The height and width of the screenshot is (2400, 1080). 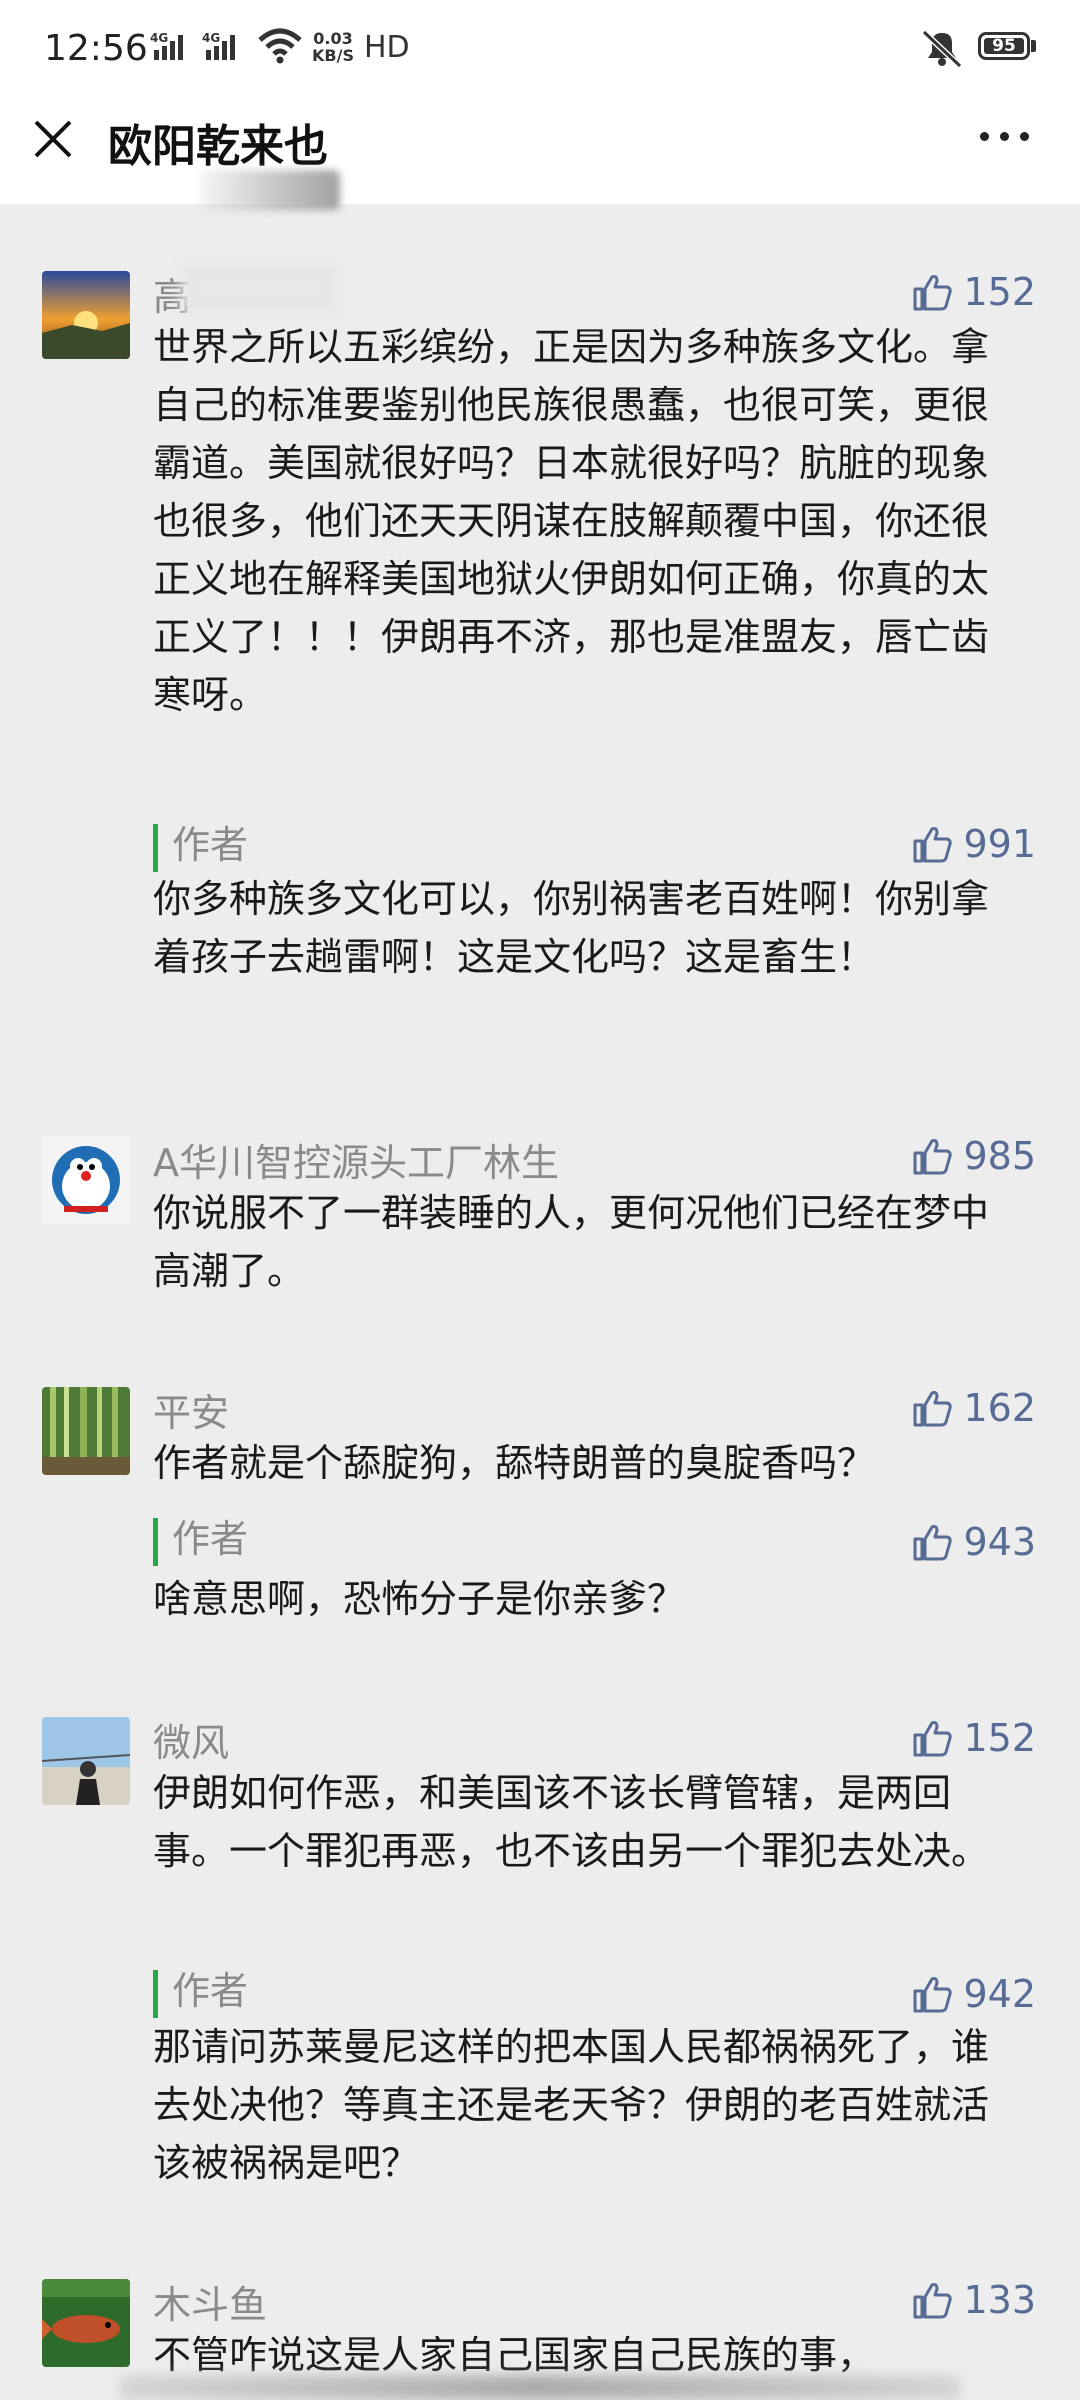 What do you see at coordinates (999, 844) in the screenshot?
I see `like-count: 991` at bounding box center [999, 844].